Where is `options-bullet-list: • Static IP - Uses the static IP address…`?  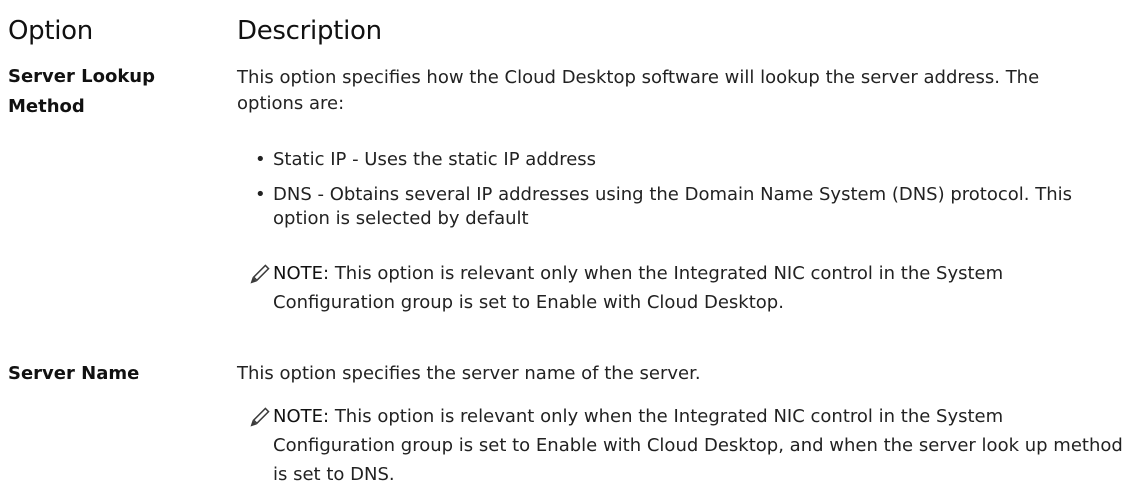
options-bullet-list: • Static IP - Uses the static IP address… is located at coordinates (685, 195).